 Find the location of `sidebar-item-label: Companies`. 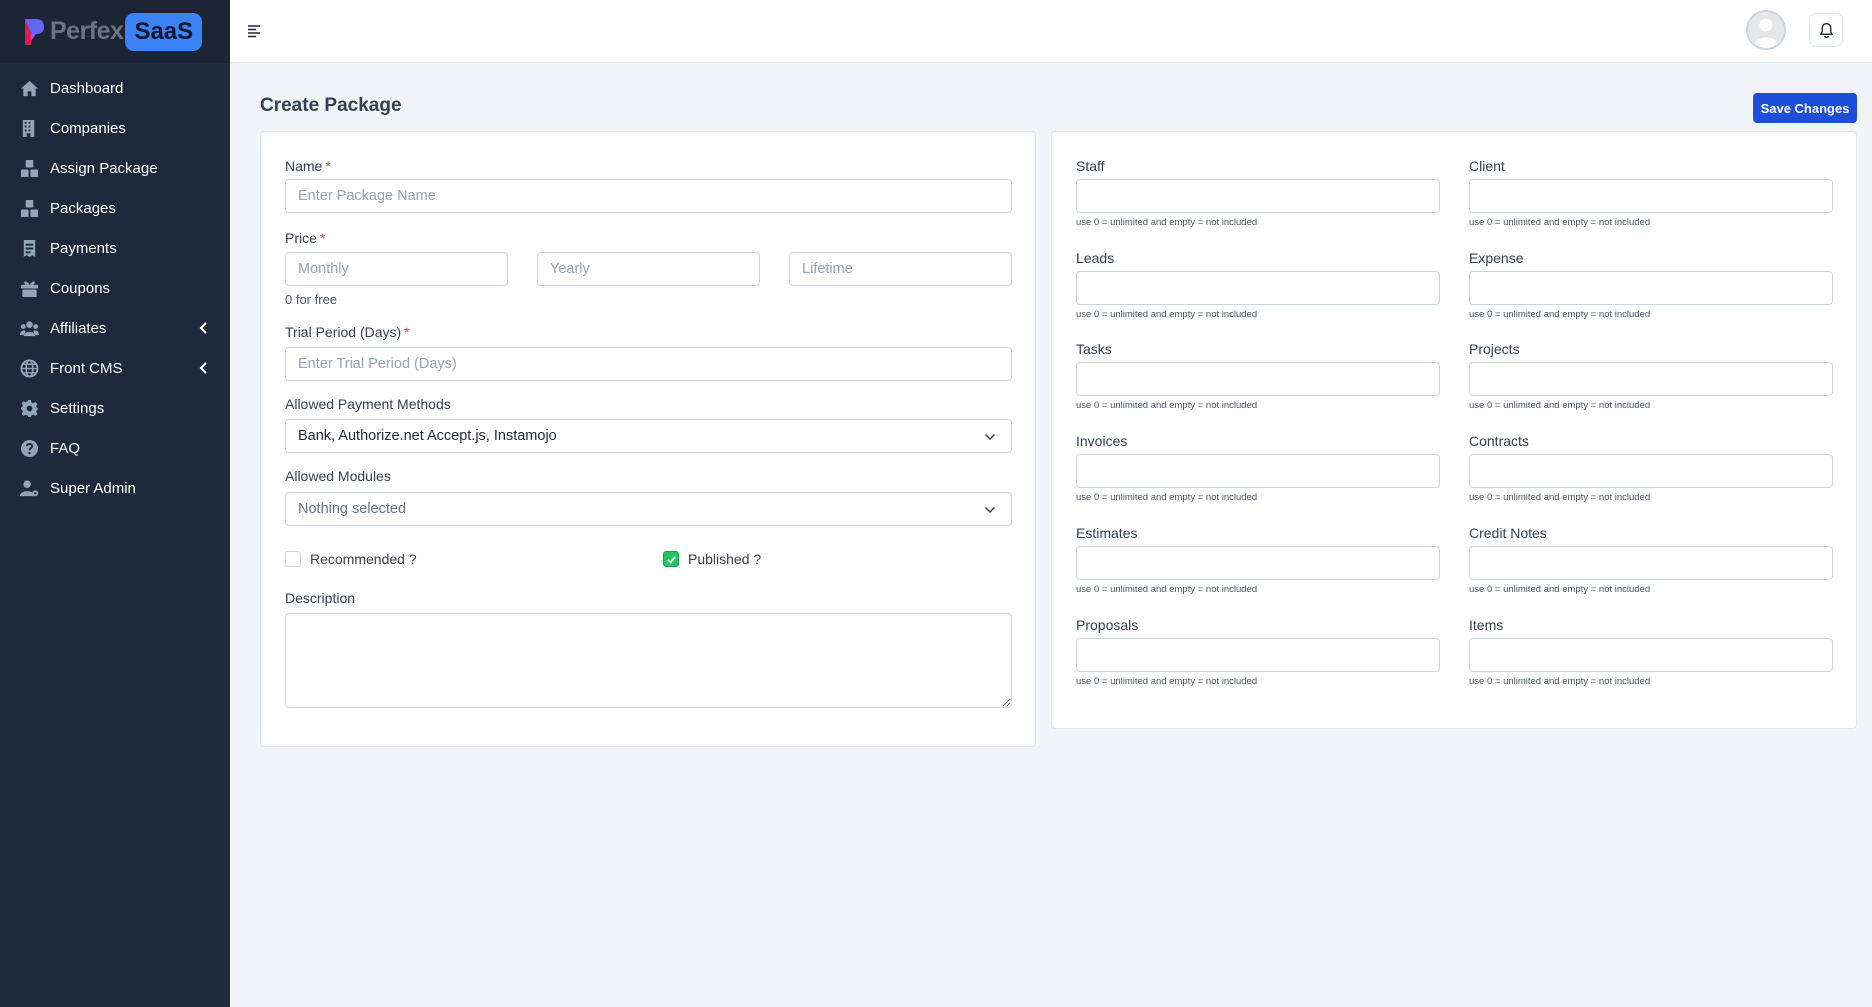

sidebar-item-label: Companies is located at coordinates (88, 128).